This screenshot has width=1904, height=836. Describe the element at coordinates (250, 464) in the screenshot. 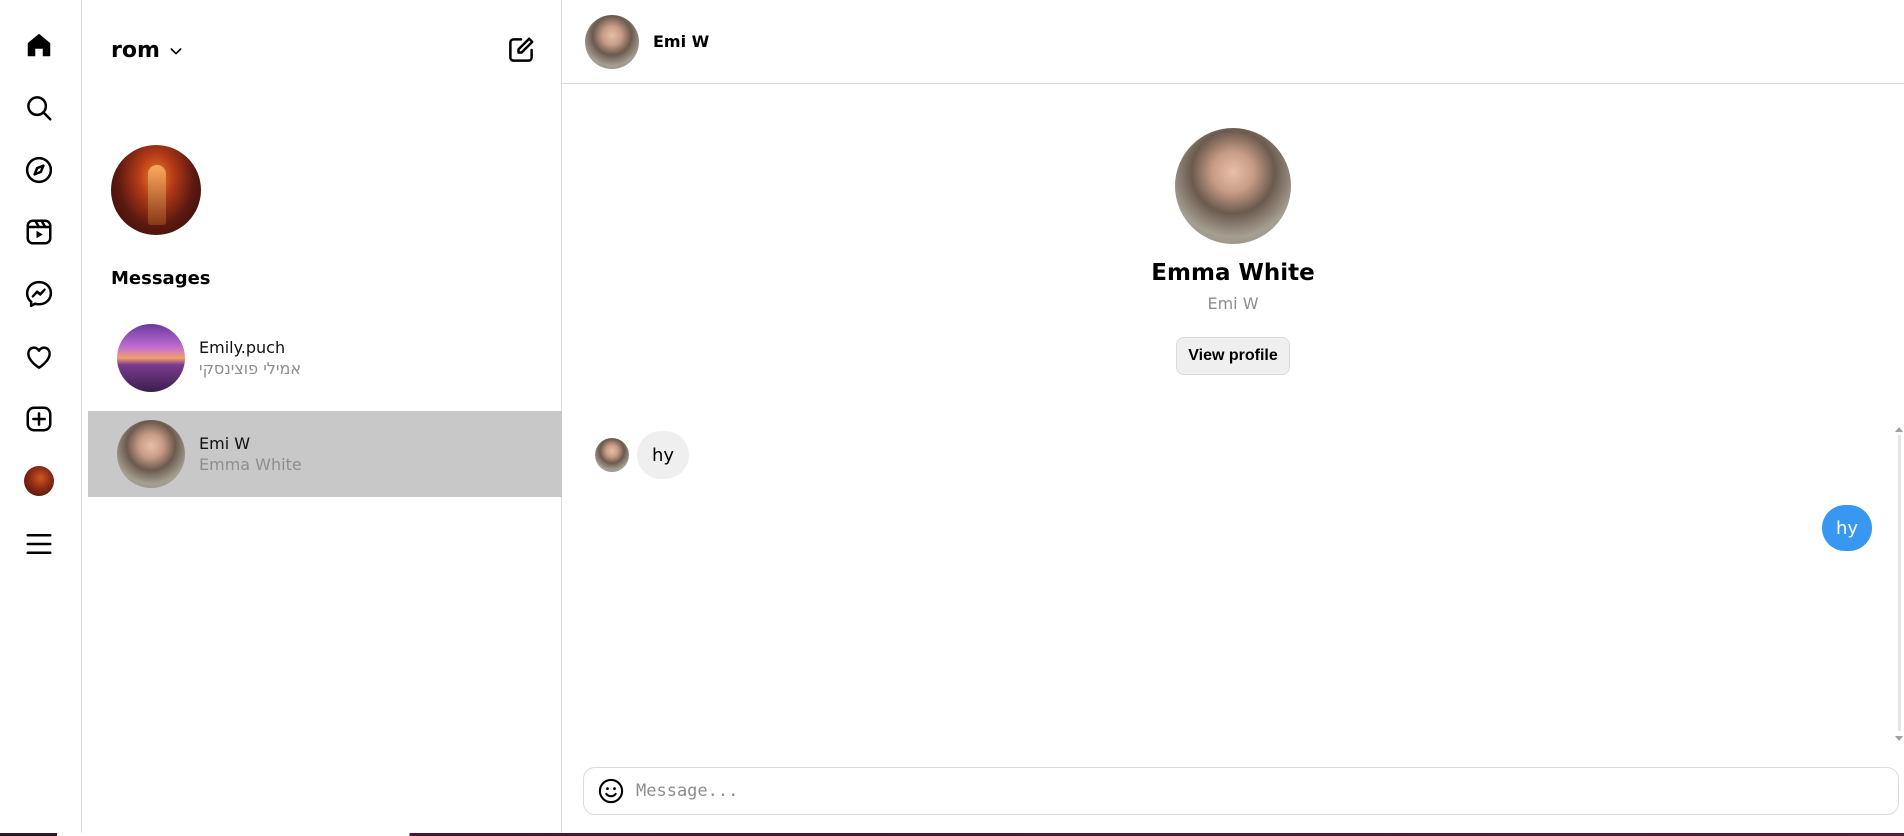

I see `conversation-fullname: Emma White` at that location.